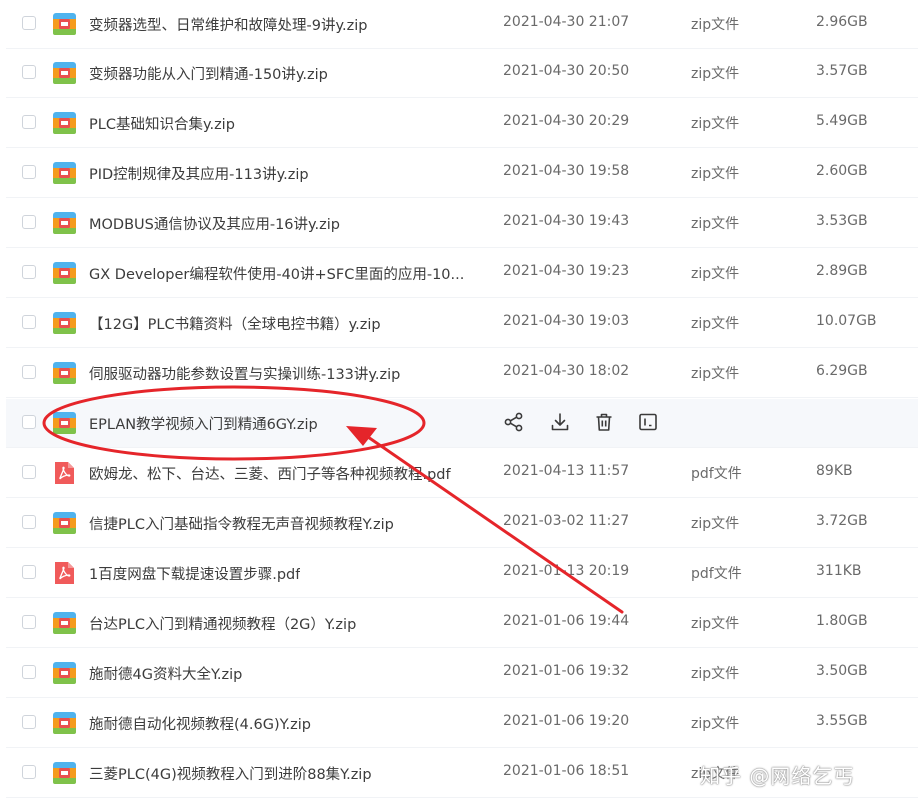  Describe the element at coordinates (462, 423) in the screenshot. I see `file-row-hovered: EPLAN教学视频入门到精通6GY.zip` at that location.